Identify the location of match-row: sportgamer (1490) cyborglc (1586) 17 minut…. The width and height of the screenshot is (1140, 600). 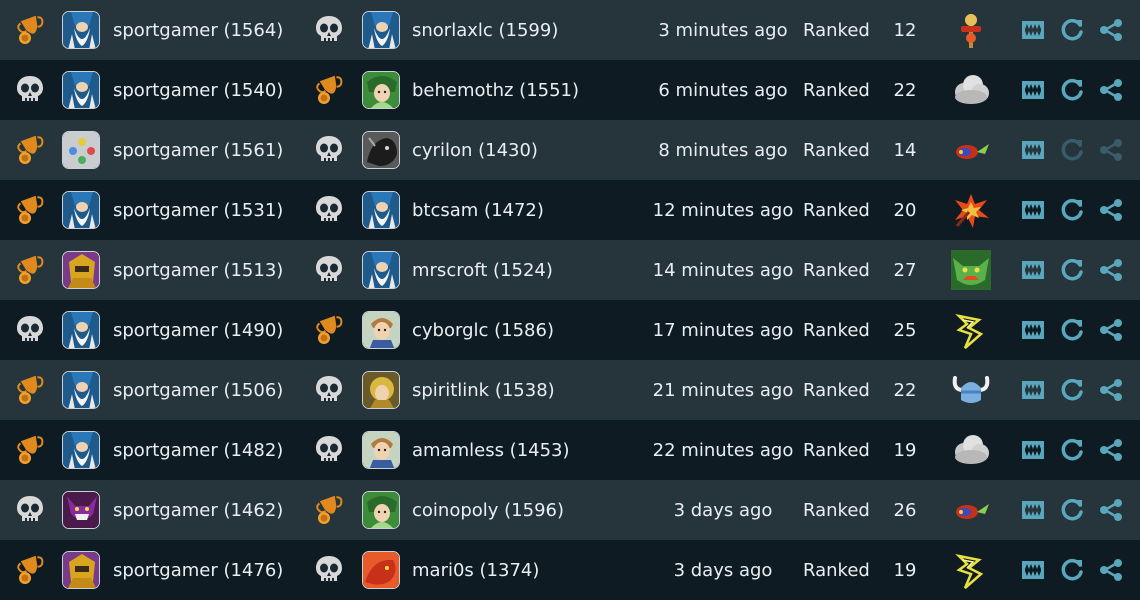
(570, 330).